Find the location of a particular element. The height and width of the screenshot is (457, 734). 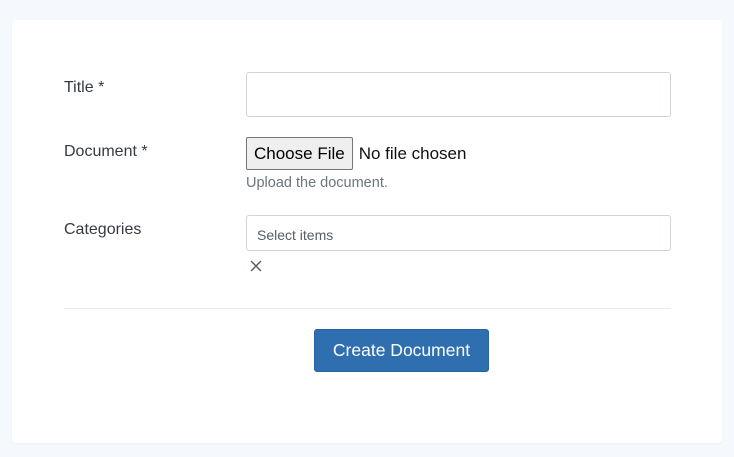

create-document-button: Create Document is located at coordinates (401, 350).